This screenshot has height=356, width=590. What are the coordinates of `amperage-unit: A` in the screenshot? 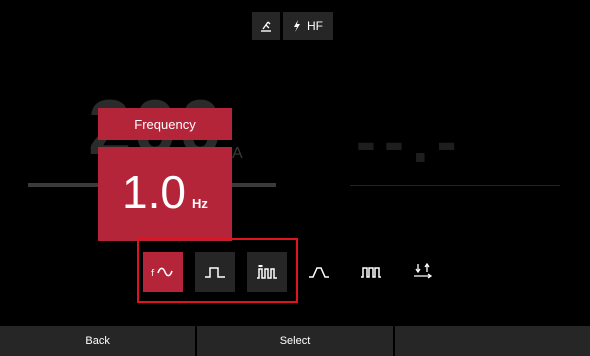 It's located at (237, 153).